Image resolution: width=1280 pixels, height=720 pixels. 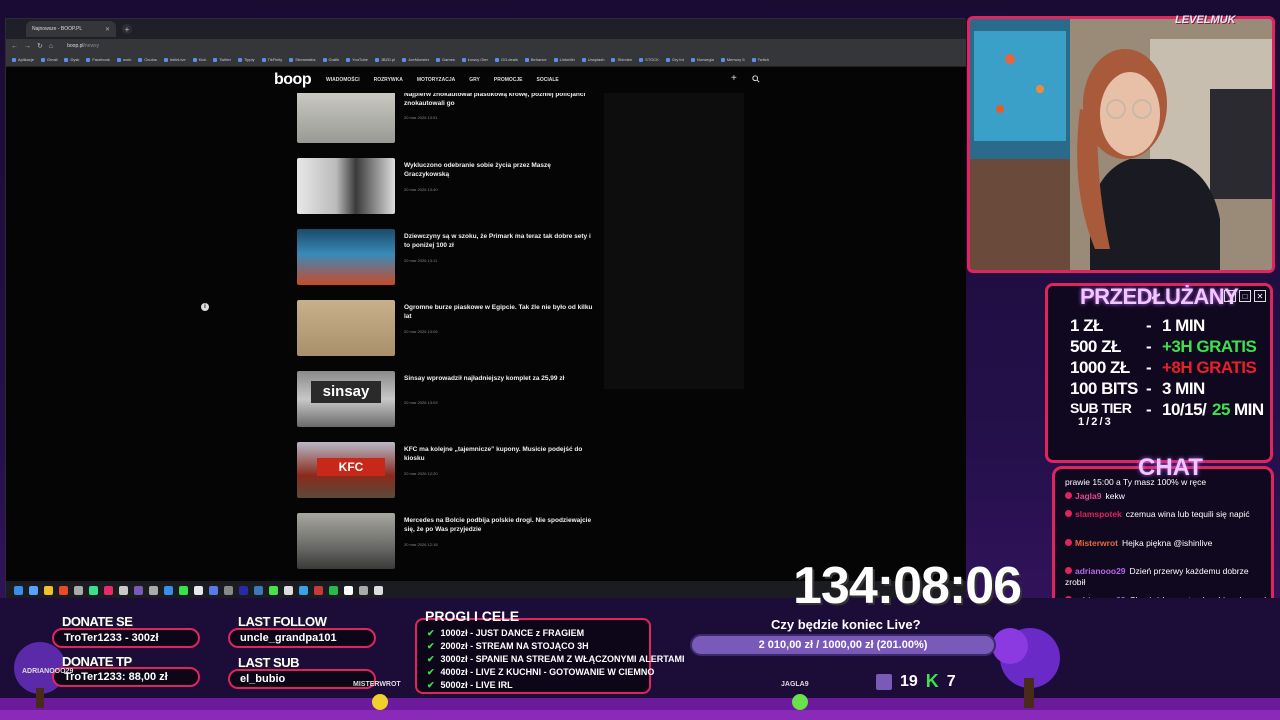 I want to click on browser-tab: Najnowsze - BOOP.PL ✕, so click(x=71, y=29).